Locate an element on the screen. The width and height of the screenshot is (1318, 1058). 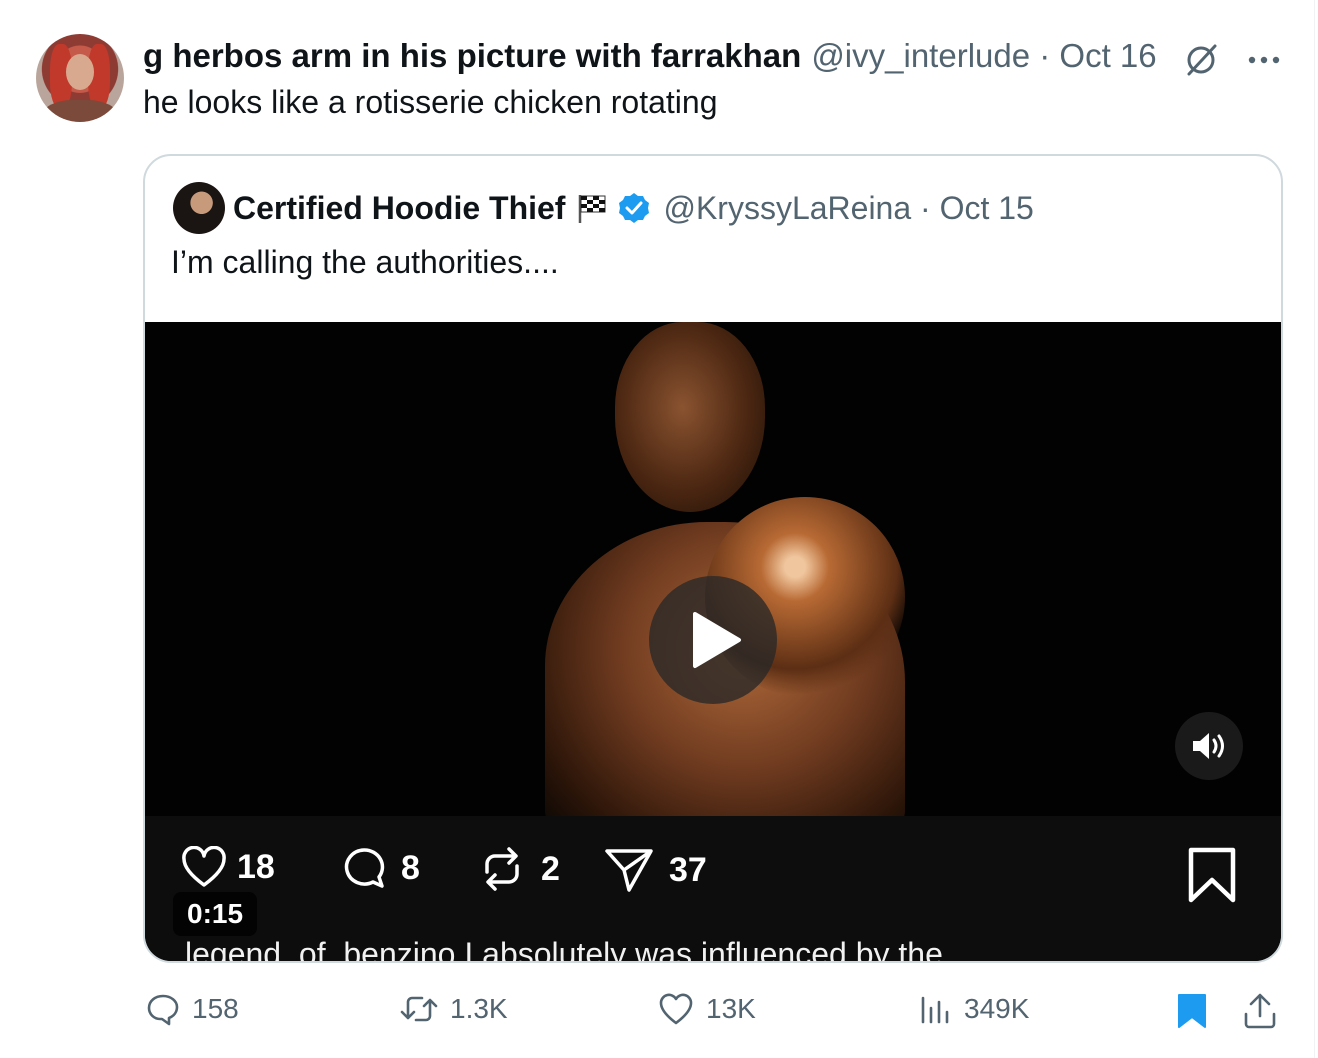
overlay-comments: 8 is located at coordinates (380, 868).